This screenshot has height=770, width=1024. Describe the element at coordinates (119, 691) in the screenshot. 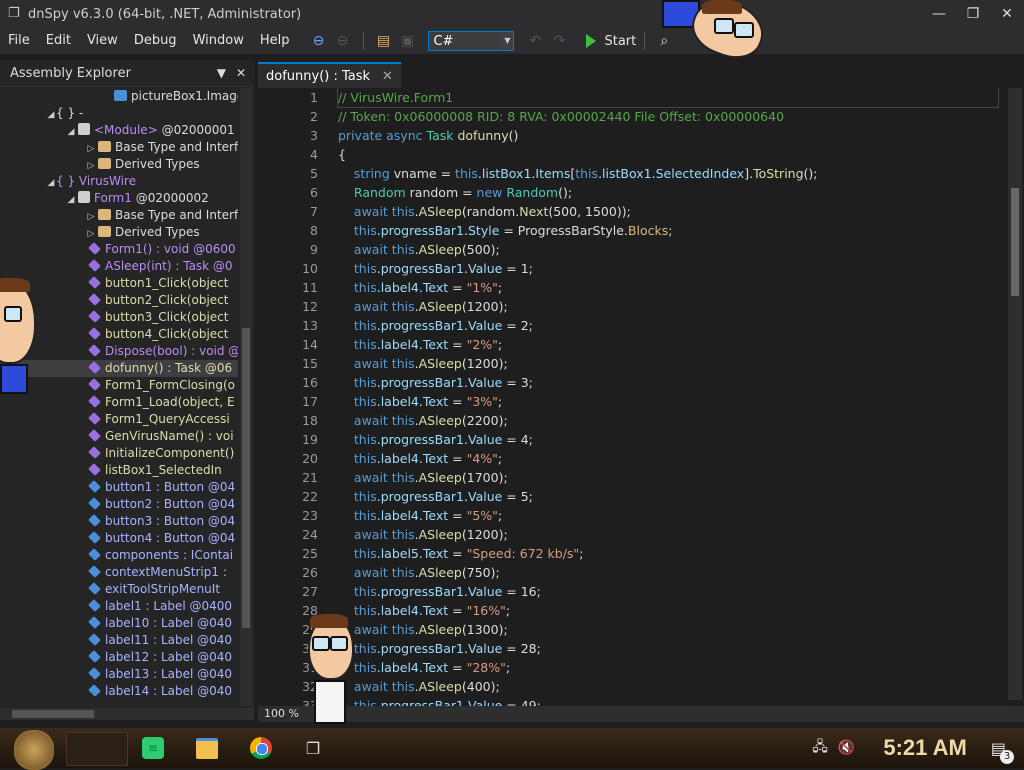

I see `tree-item: label14 : Label @040` at that location.